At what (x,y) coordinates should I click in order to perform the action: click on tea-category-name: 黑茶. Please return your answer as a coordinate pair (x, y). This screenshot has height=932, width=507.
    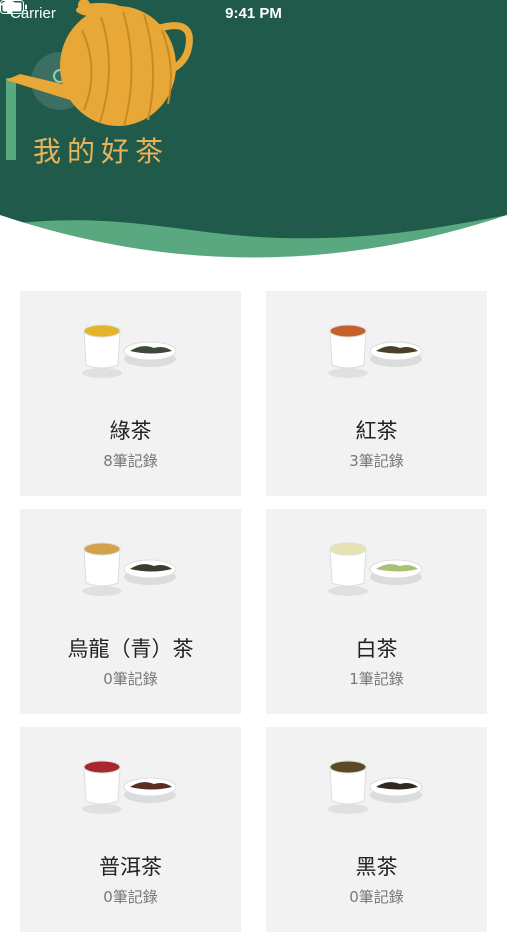
    Looking at the image, I should click on (376, 867).